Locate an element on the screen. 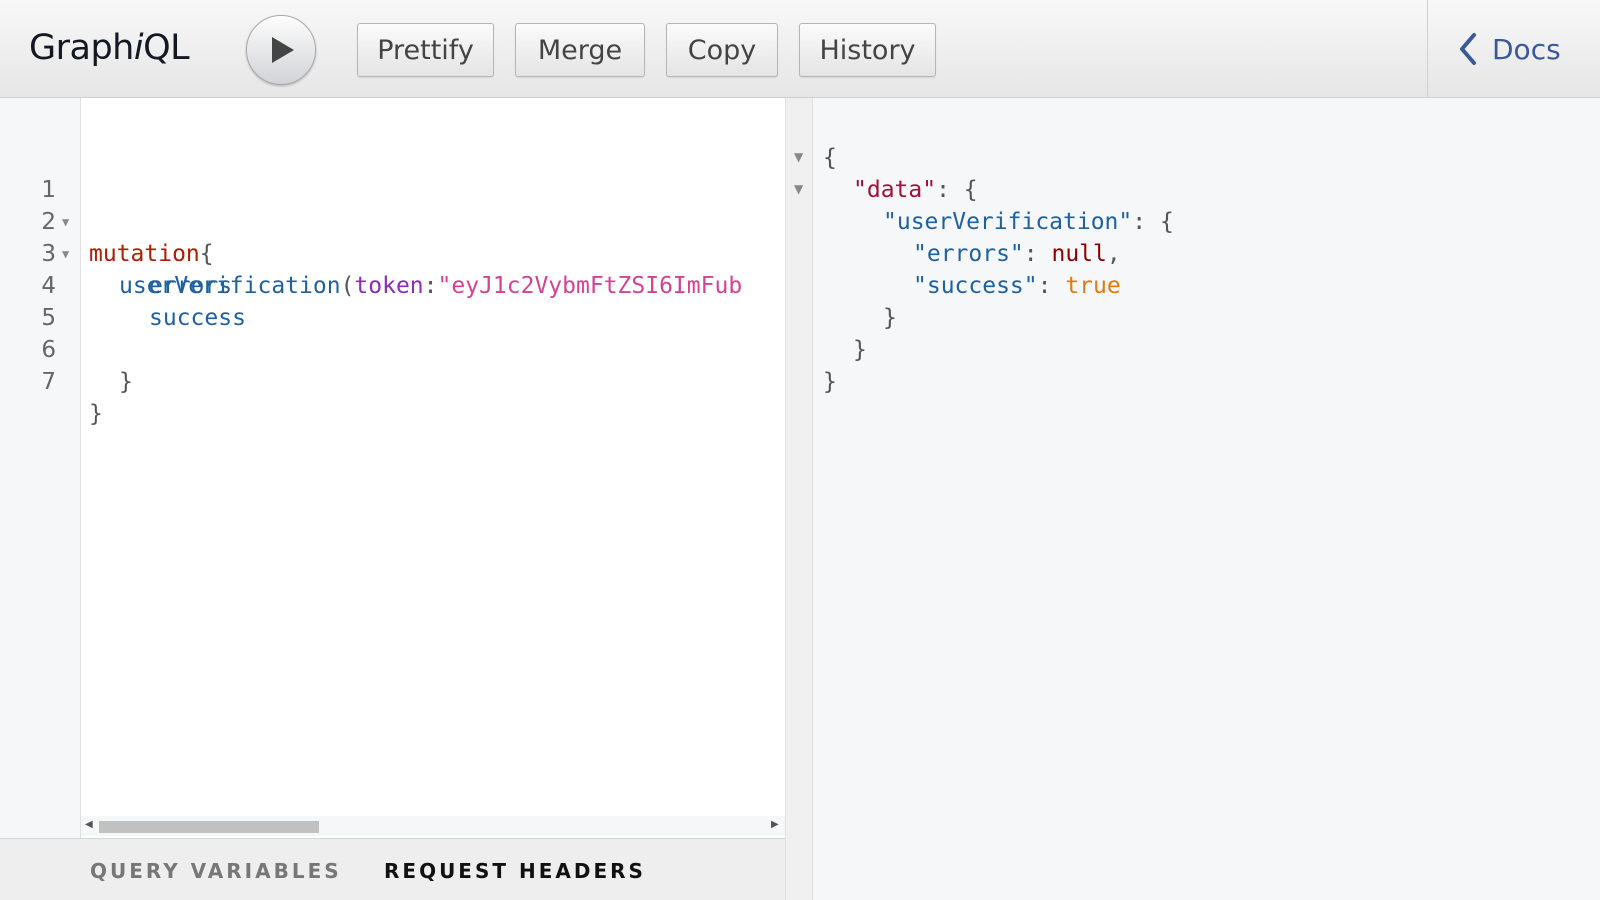 This screenshot has width=1600, height=900. data-key: "data" is located at coordinates (895, 190).